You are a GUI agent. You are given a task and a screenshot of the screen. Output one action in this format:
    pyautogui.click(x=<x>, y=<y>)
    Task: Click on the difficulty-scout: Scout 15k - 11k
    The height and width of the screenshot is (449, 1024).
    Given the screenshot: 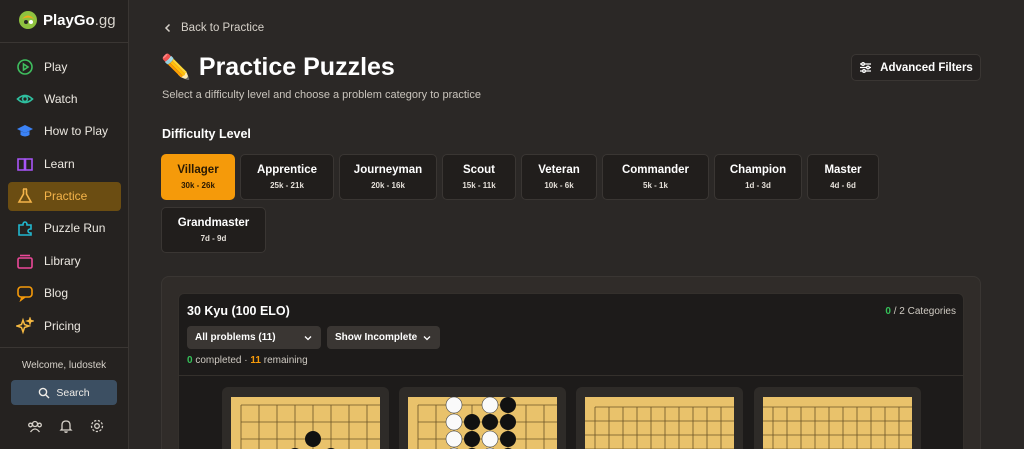 What is the action you would take?
    pyautogui.click(x=479, y=177)
    